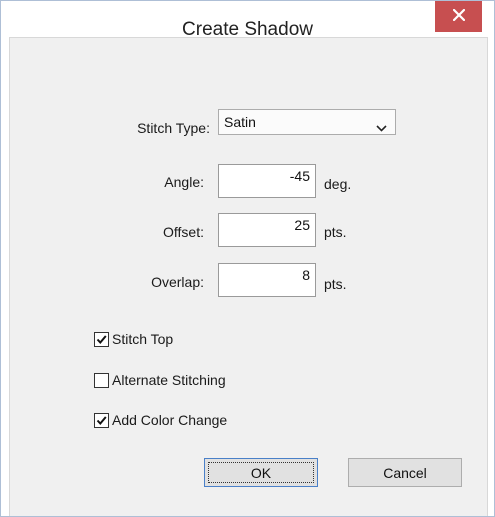 The width and height of the screenshot is (495, 517). I want to click on close-button, so click(458, 16).